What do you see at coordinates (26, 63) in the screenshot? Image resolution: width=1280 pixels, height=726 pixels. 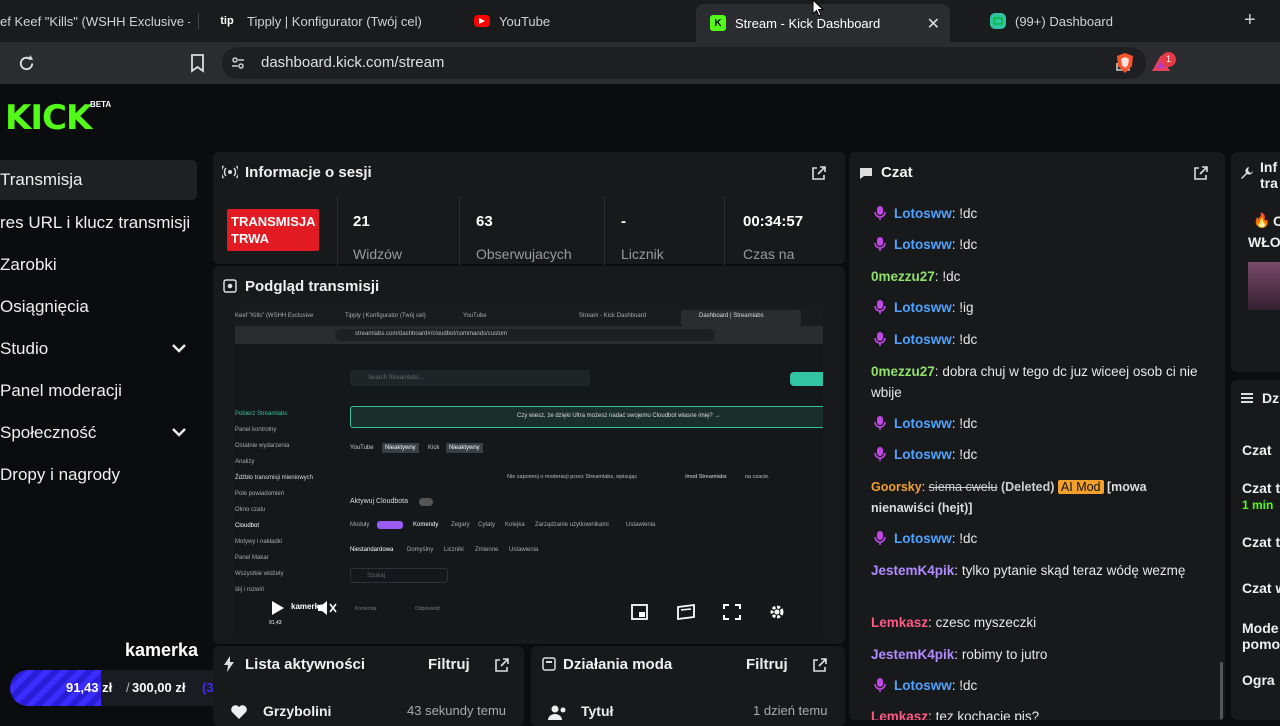 I see `reload-icon` at bounding box center [26, 63].